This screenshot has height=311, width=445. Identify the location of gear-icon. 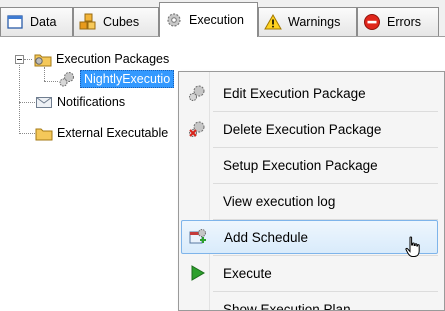
(174, 20).